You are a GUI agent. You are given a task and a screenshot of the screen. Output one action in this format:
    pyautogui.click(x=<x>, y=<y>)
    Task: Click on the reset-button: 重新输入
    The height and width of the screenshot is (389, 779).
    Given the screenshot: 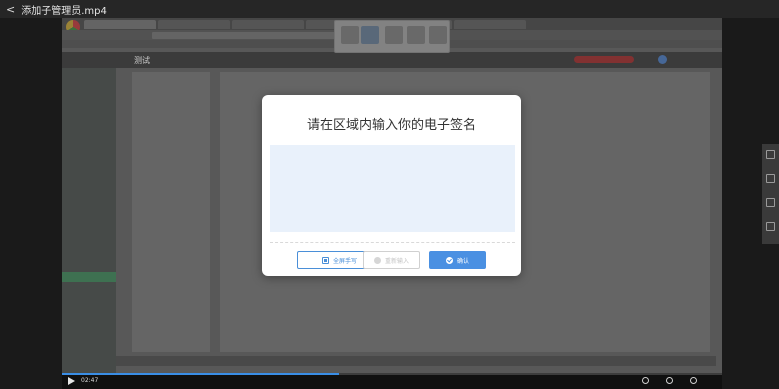 What is the action you would take?
    pyautogui.click(x=391, y=260)
    